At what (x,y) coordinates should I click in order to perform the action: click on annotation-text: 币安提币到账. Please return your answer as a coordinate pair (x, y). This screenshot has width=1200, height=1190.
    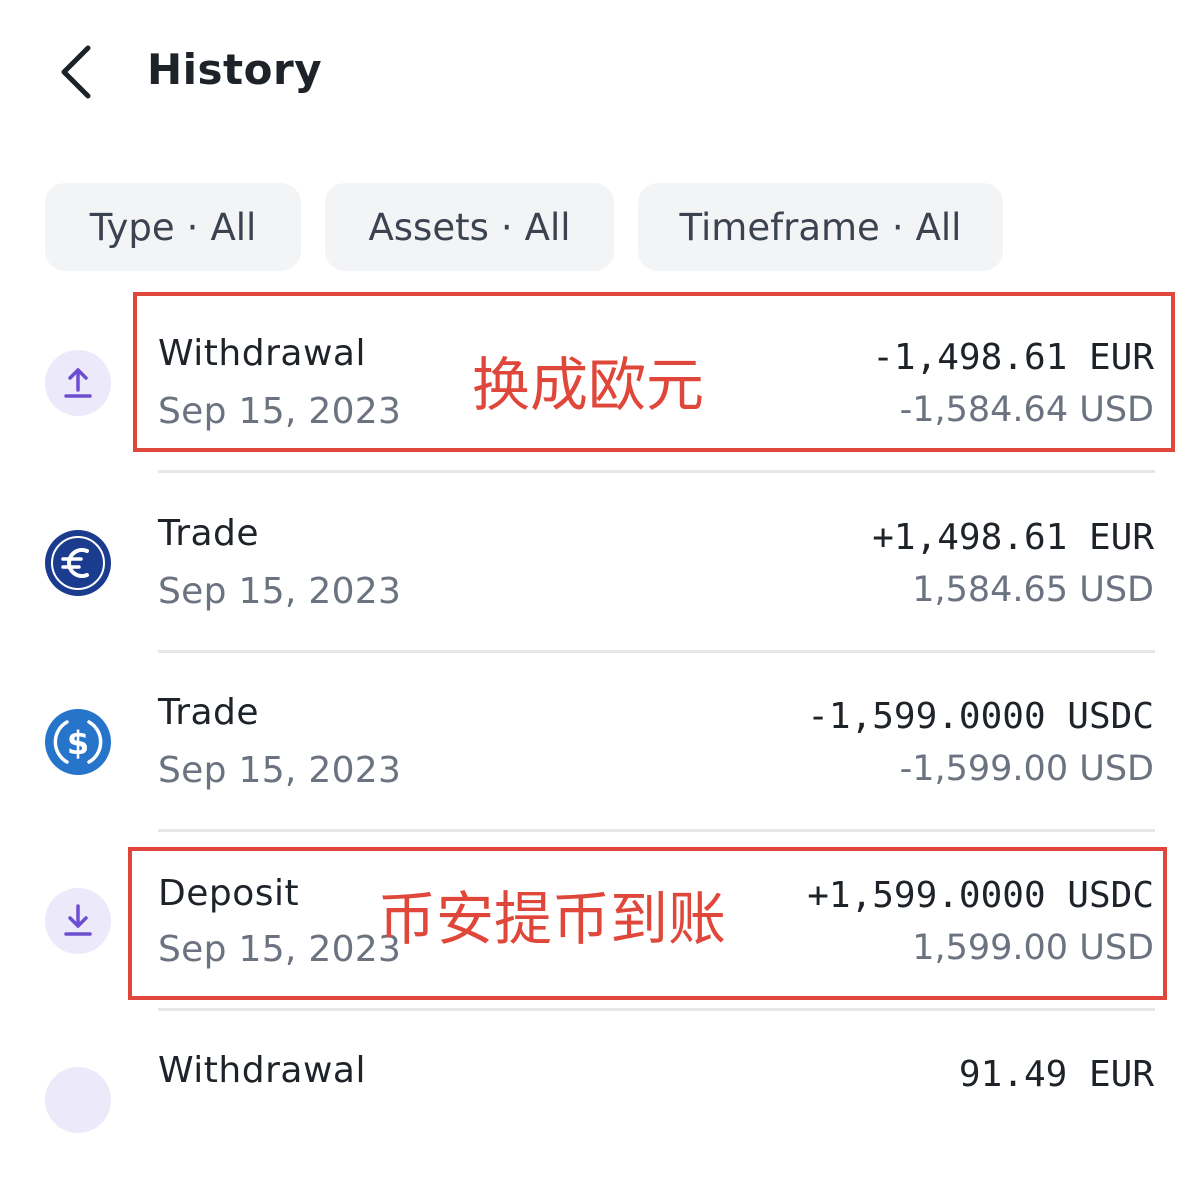
    Looking at the image, I should click on (552, 919).